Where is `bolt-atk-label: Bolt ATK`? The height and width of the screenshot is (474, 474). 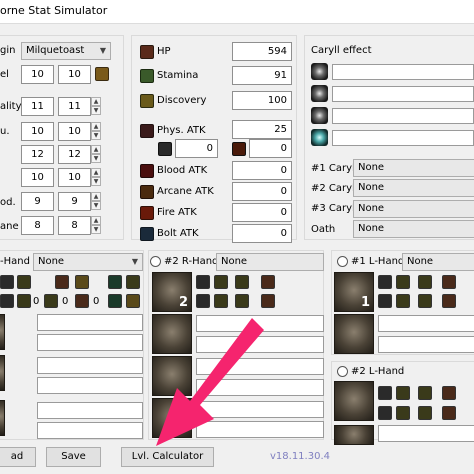
bolt-atk-label: Bolt ATK is located at coordinates (178, 233).